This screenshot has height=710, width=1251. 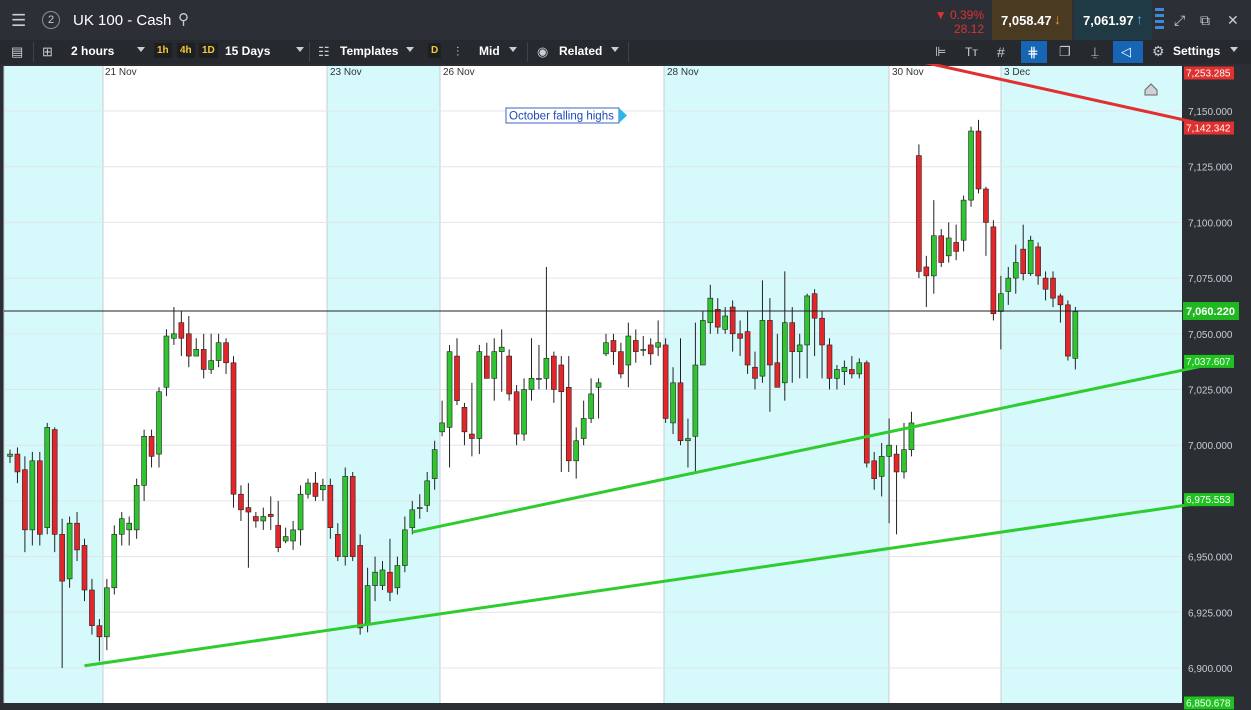 I want to click on templates-caret-icon, so click(x=410, y=49).